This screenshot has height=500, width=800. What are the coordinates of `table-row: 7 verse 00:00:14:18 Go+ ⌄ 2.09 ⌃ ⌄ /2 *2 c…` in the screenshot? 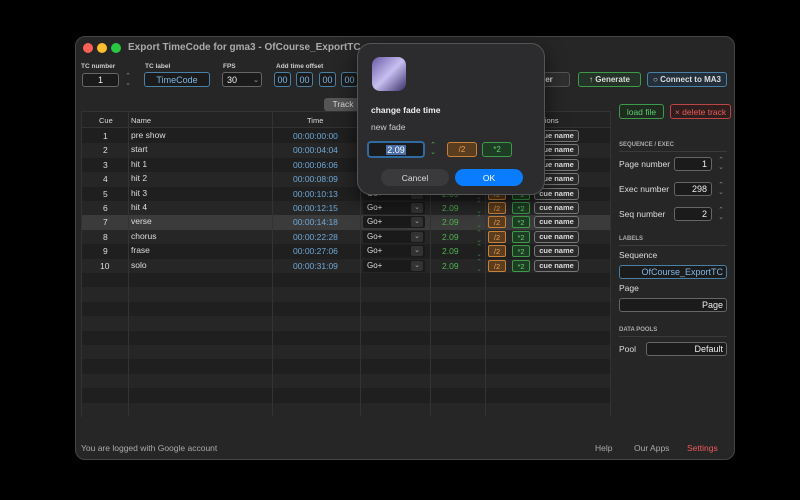 It's located at (346, 222).